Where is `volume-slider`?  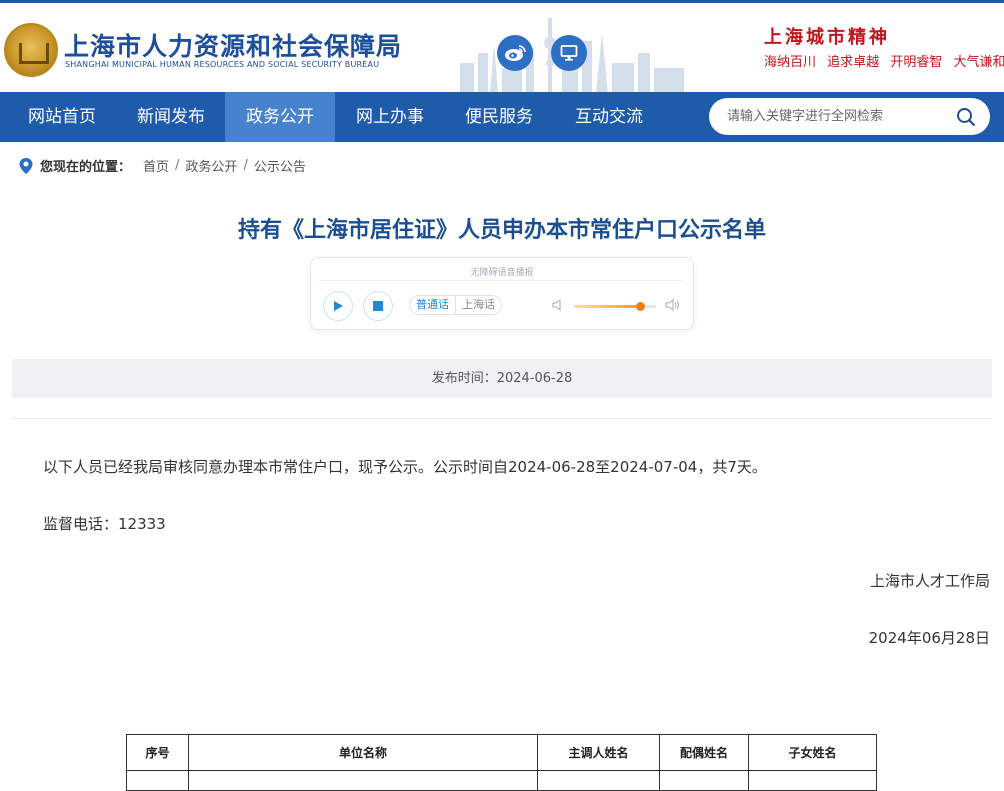
volume-slider is located at coordinates (615, 306).